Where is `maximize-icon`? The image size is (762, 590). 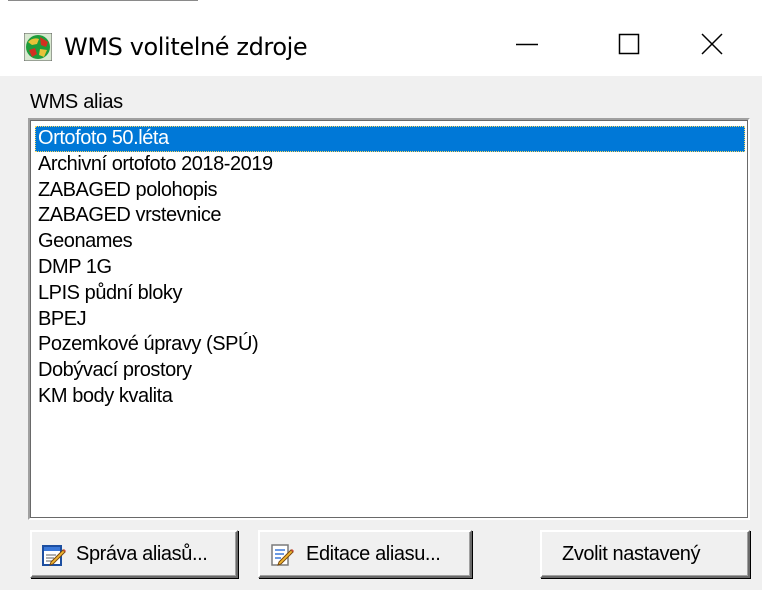
maximize-icon is located at coordinates (629, 44).